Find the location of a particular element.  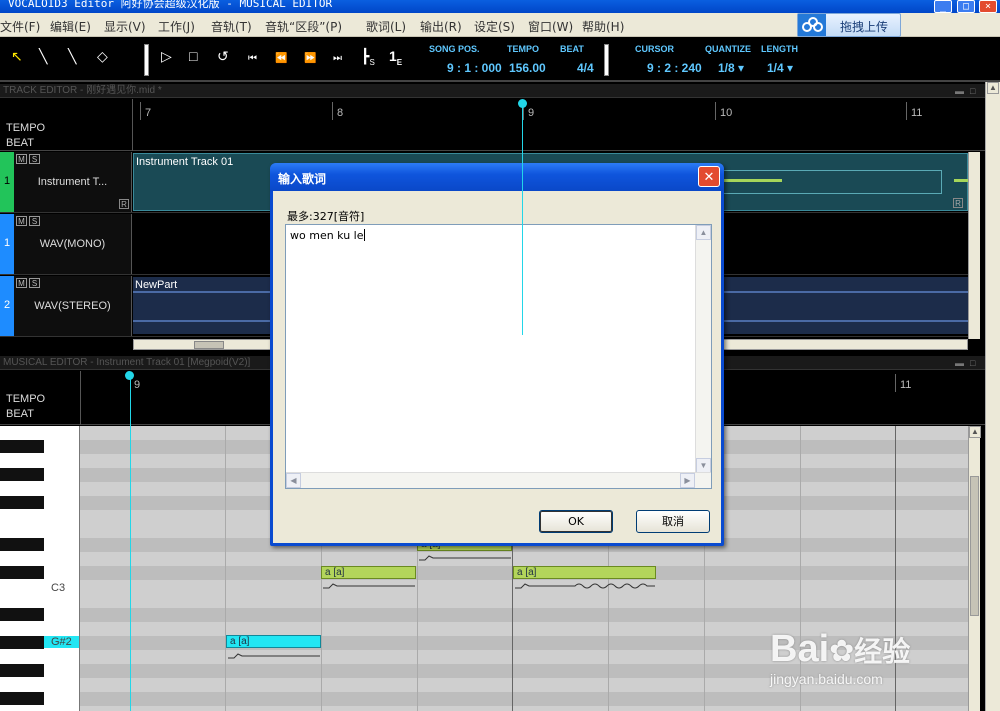

track-header: M S WAV(STEREO) is located at coordinates (73, 306).